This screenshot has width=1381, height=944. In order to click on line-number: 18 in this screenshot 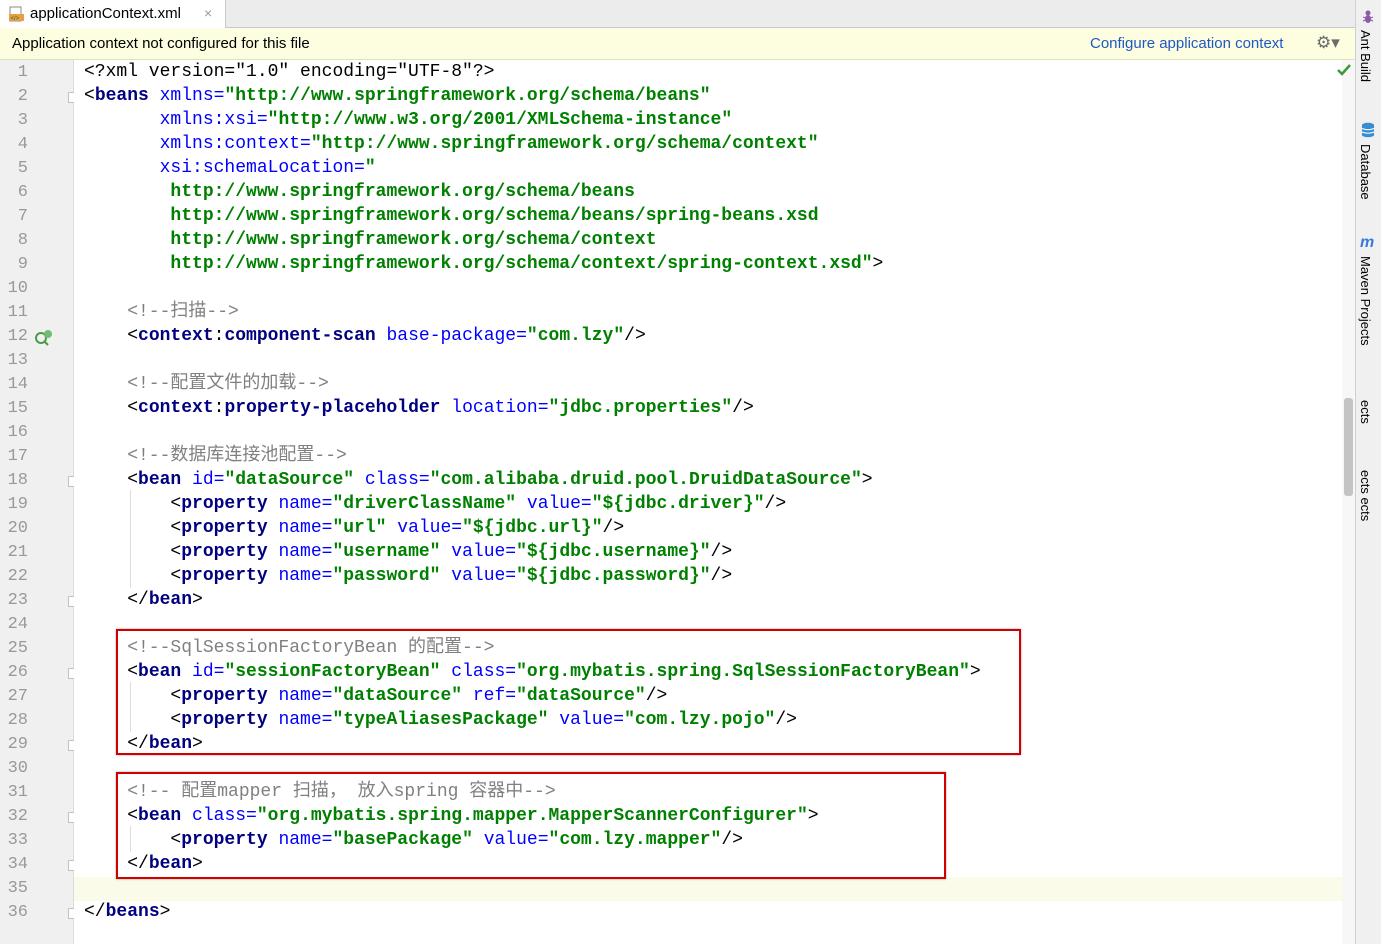, I will do `click(17, 480)`.